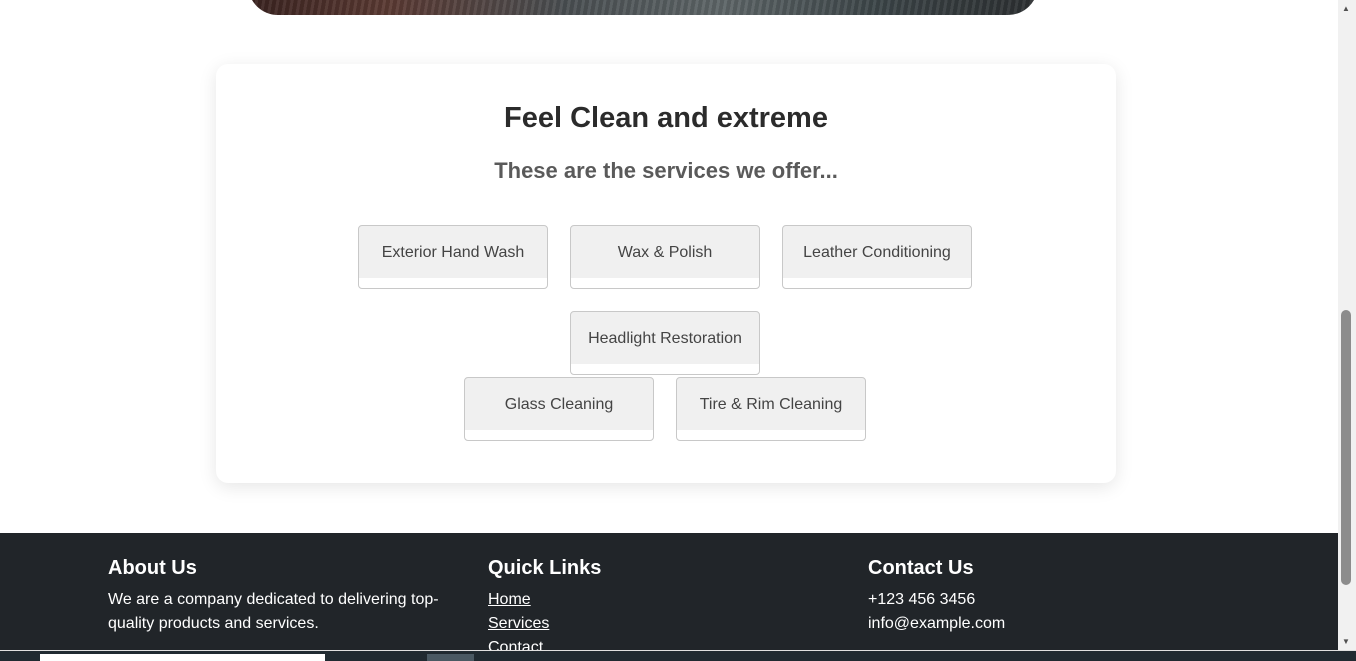 The image size is (1356, 661). I want to click on footer-quick-links: Quick Links Home Services Contact, so click(668, 603).